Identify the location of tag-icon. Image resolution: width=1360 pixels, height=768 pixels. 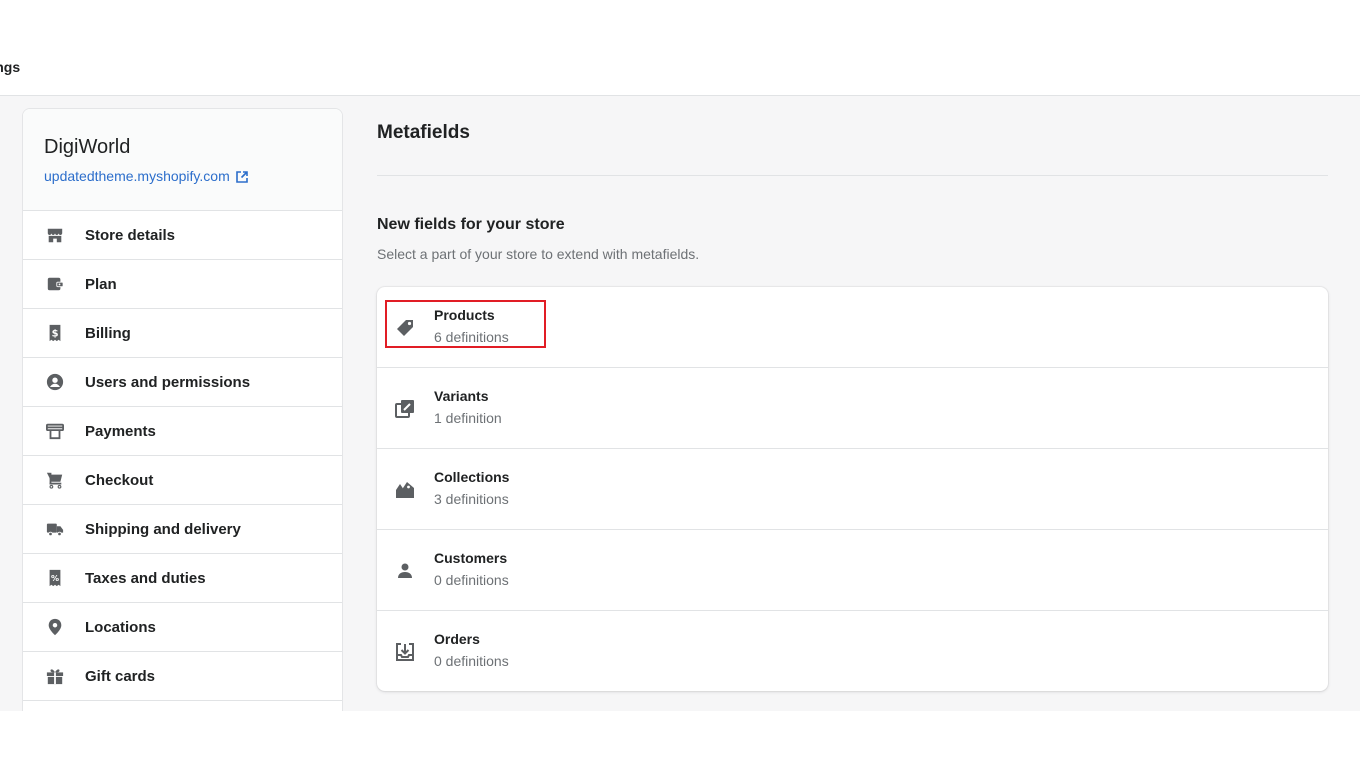
(405, 328).